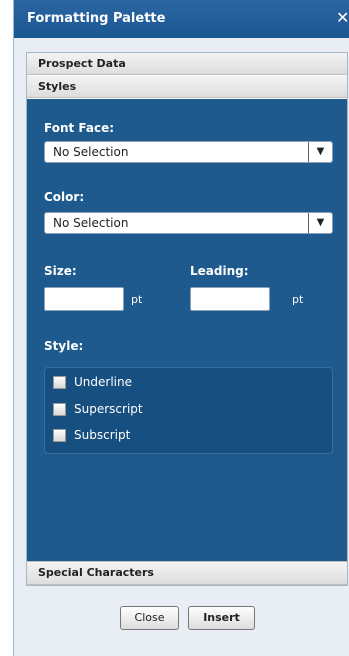  What do you see at coordinates (59, 382) in the screenshot?
I see `underline-checkbox` at bounding box center [59, 382].